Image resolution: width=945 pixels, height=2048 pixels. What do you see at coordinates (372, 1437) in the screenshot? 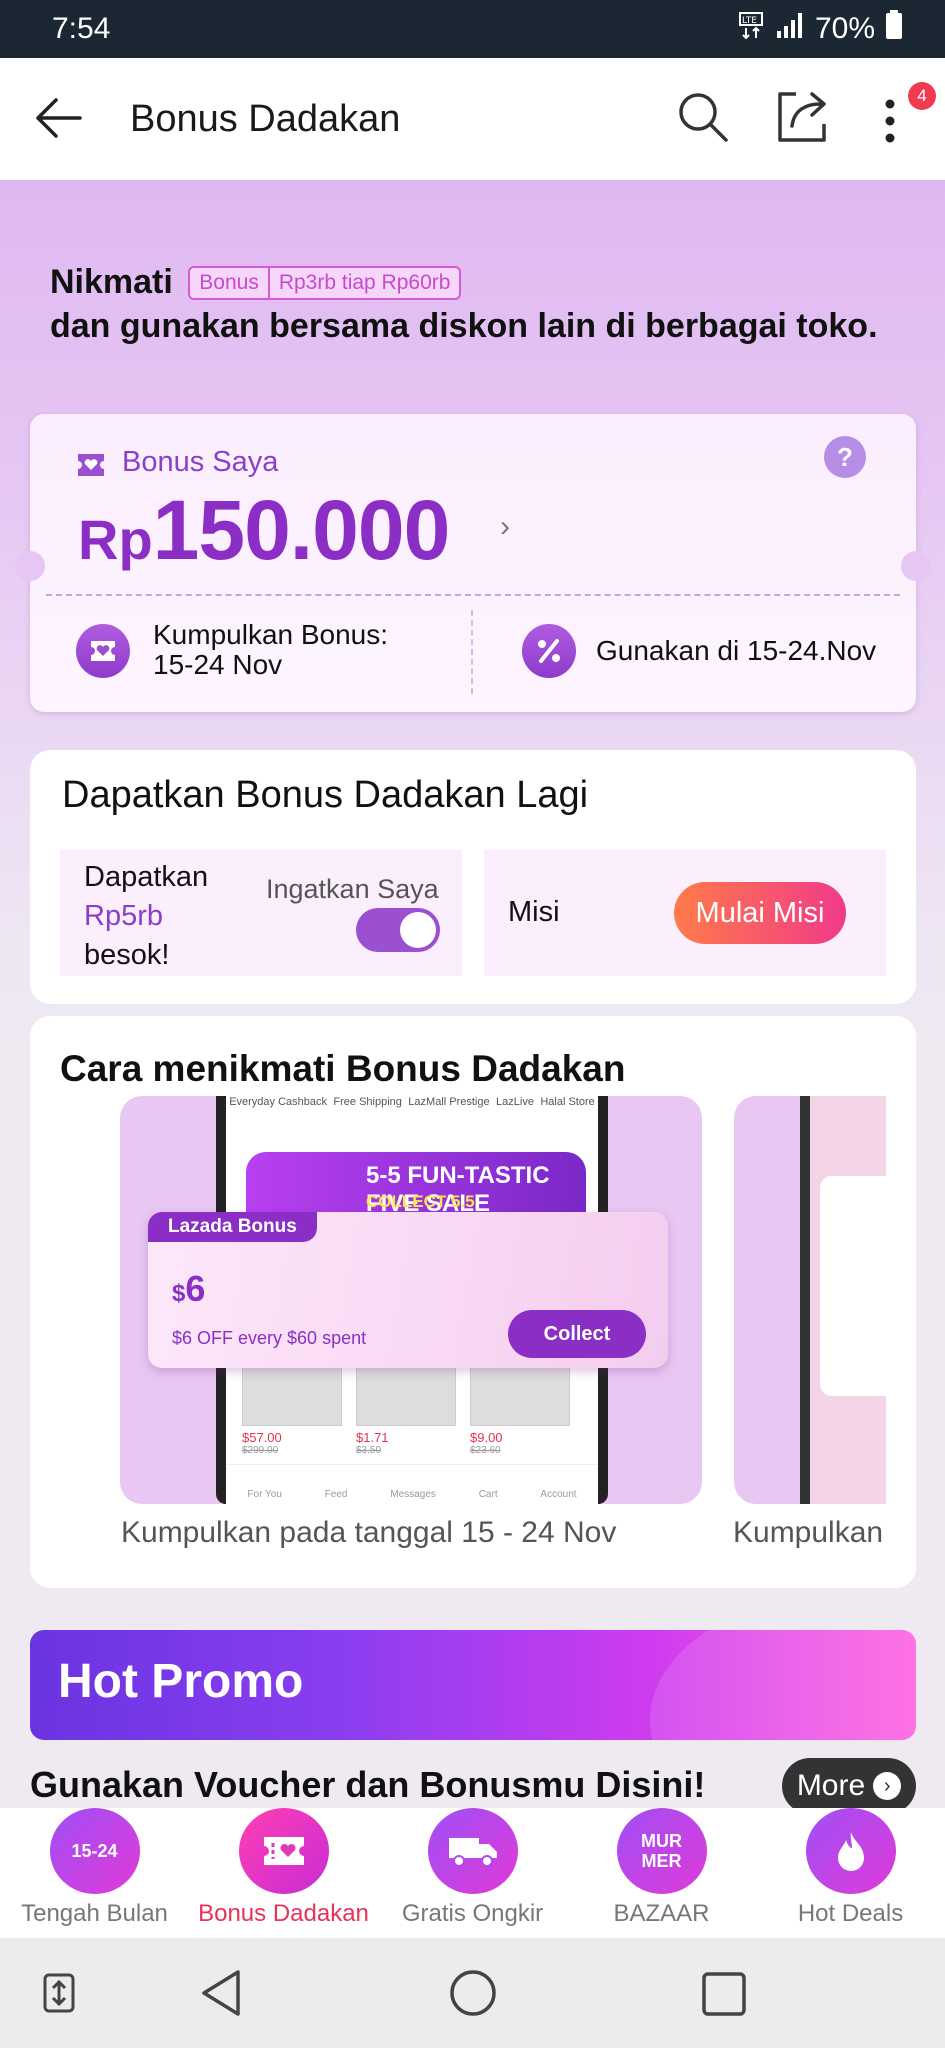
I see `product-price: $1.71` at bounding box center [372, 1437].